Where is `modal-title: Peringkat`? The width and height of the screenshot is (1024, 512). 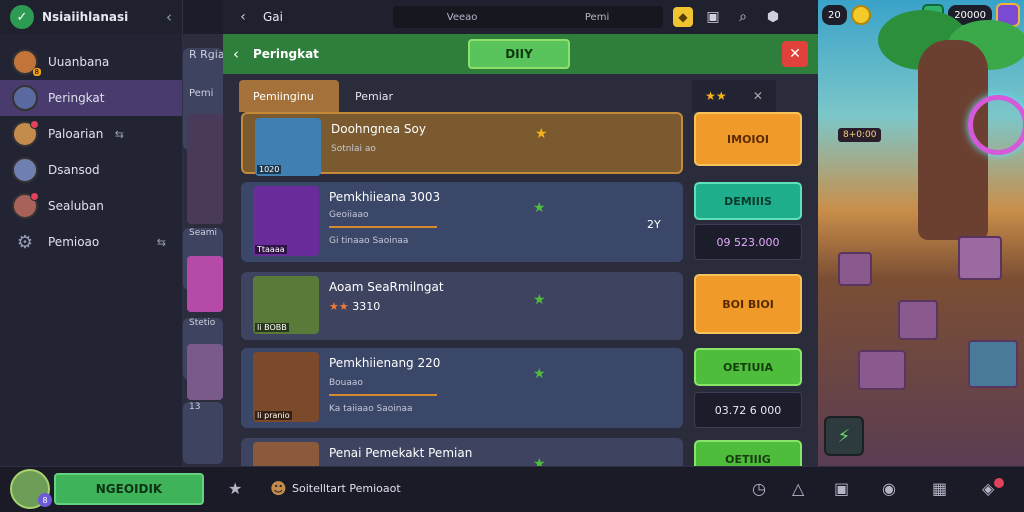 modal-title: Peringkat is located at coordinates (286, 54).